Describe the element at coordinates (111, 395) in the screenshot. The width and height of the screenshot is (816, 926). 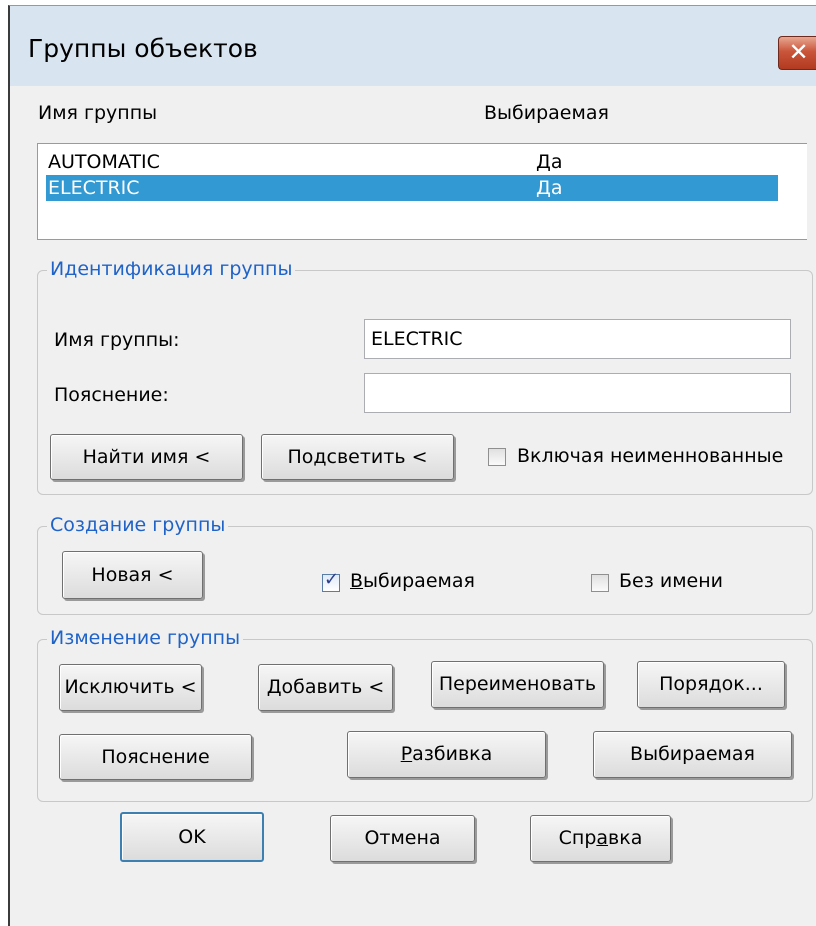
I see `description-label: Пояснение:` at that location.